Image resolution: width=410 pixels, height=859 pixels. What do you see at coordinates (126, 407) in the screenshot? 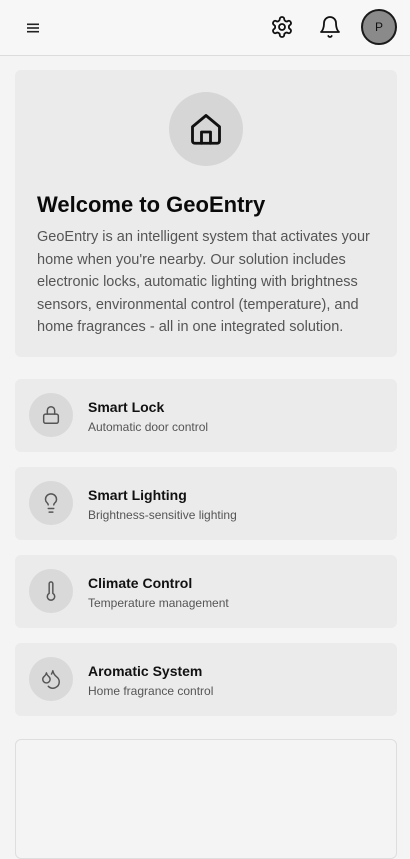
I see `feature-title: Smart Lock` at bounding box center [126, 407].